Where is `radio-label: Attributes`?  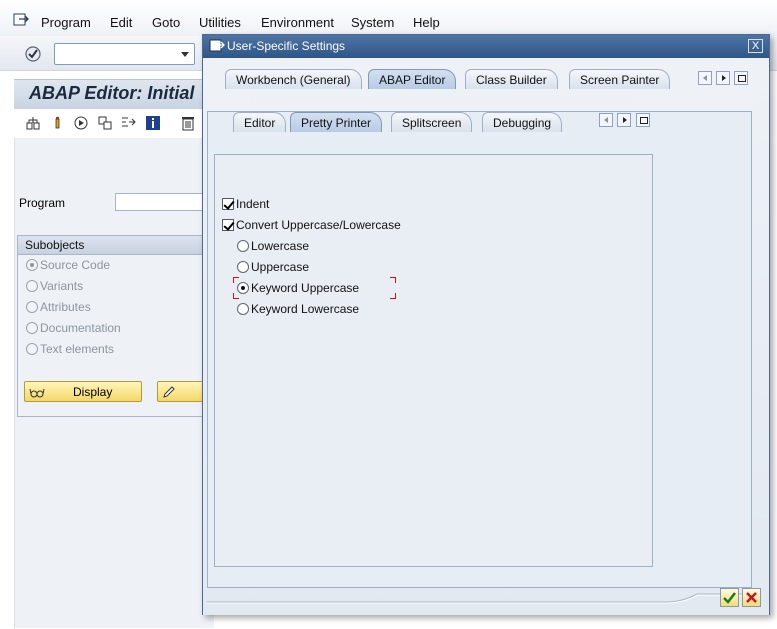
radio-label: Attributes is located at coordinates (65, 307).